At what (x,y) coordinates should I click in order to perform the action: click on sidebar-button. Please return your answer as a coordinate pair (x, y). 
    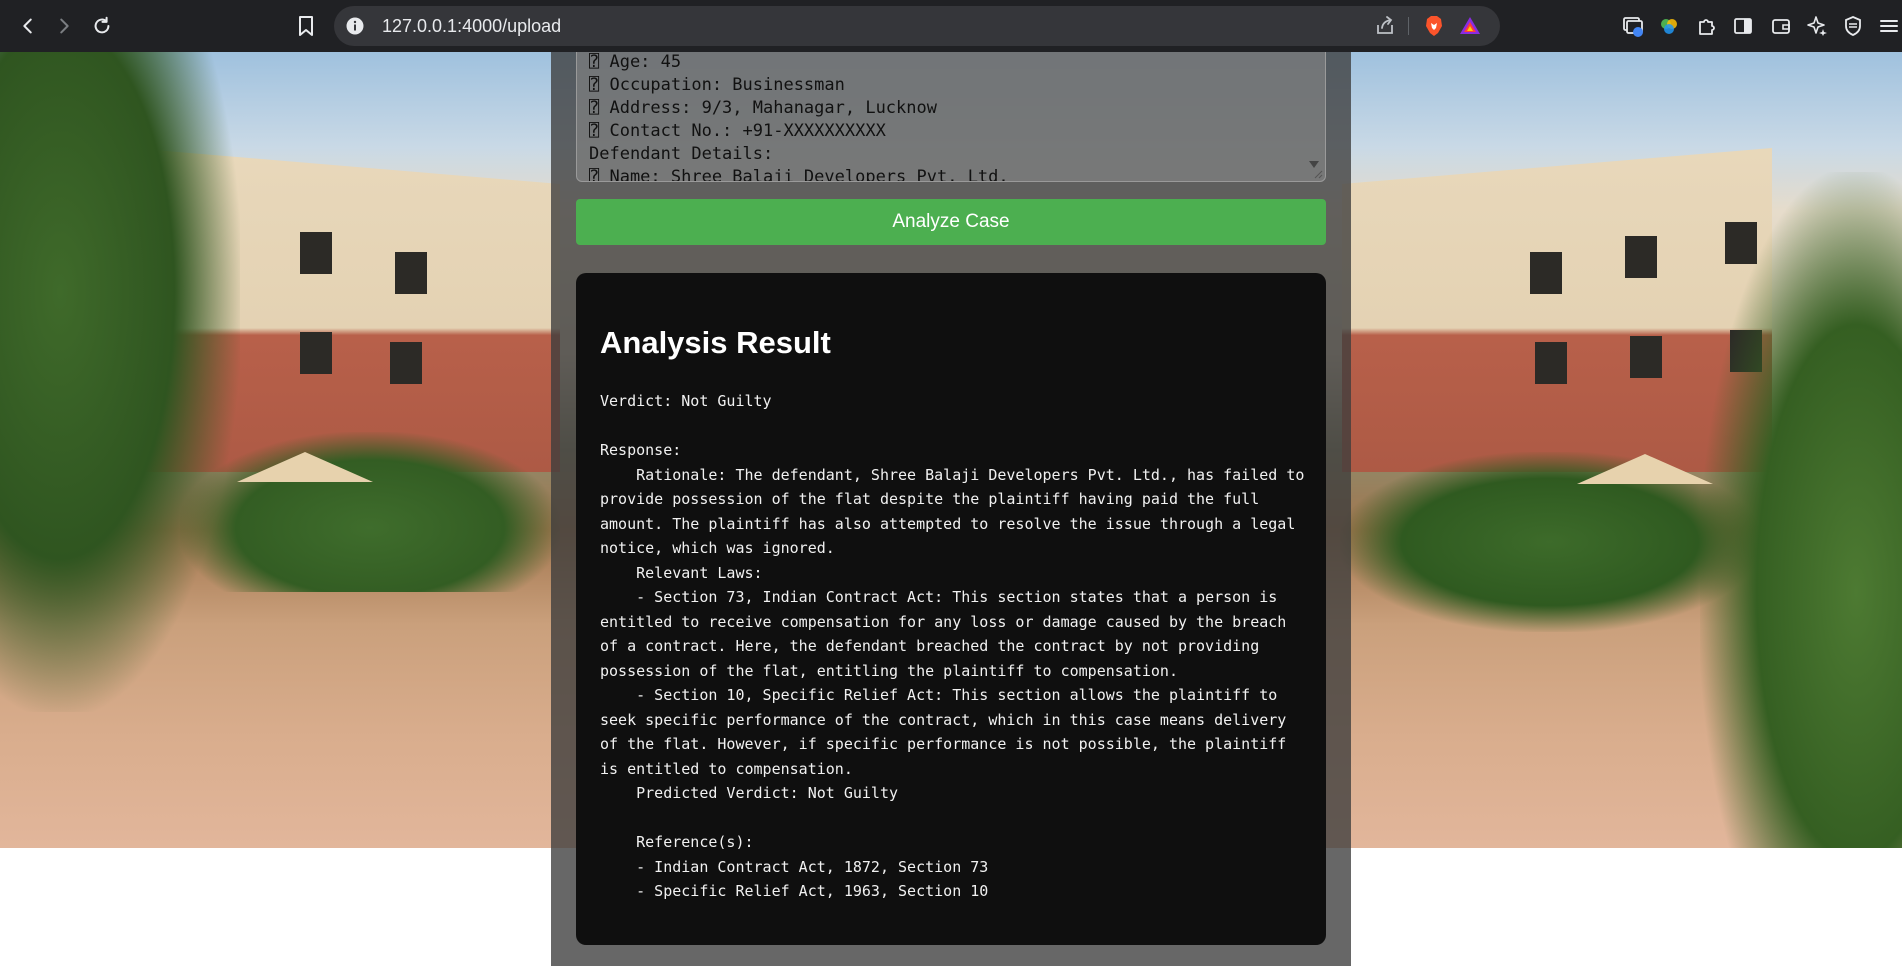
    Looking at the image, I should click on (1743, 26).